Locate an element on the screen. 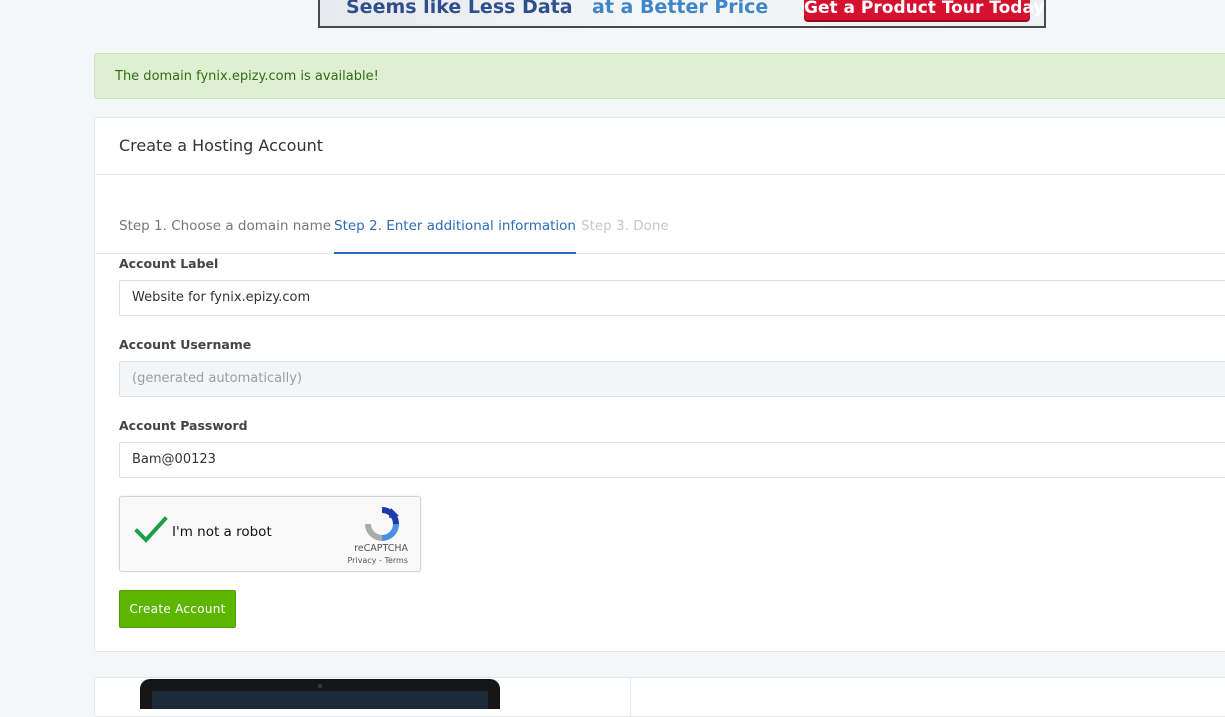  account-label-label: Account Label is located at coordinates (169, 263).